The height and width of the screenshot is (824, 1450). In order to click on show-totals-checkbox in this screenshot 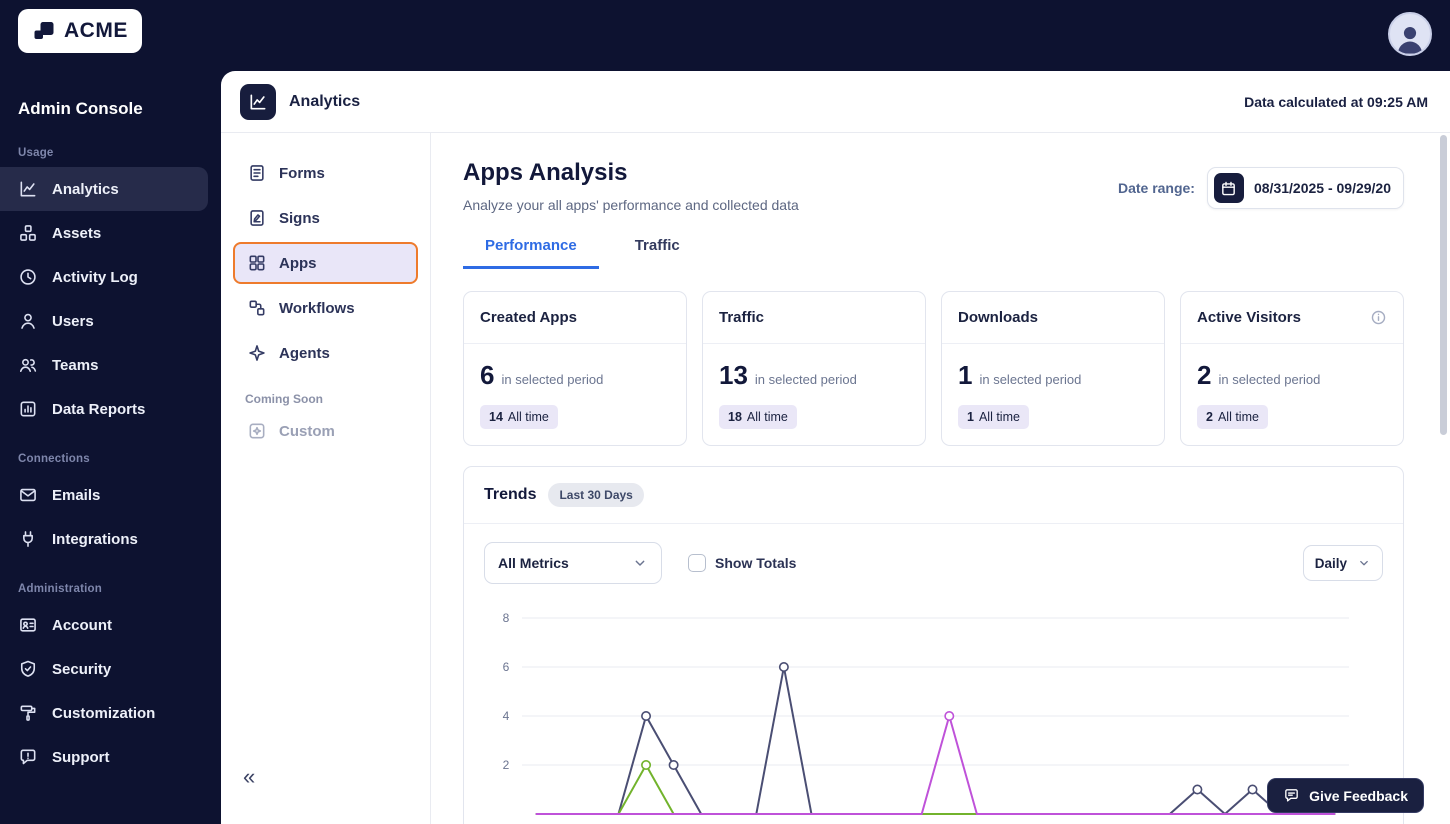, I will do `click(697, 563)`.